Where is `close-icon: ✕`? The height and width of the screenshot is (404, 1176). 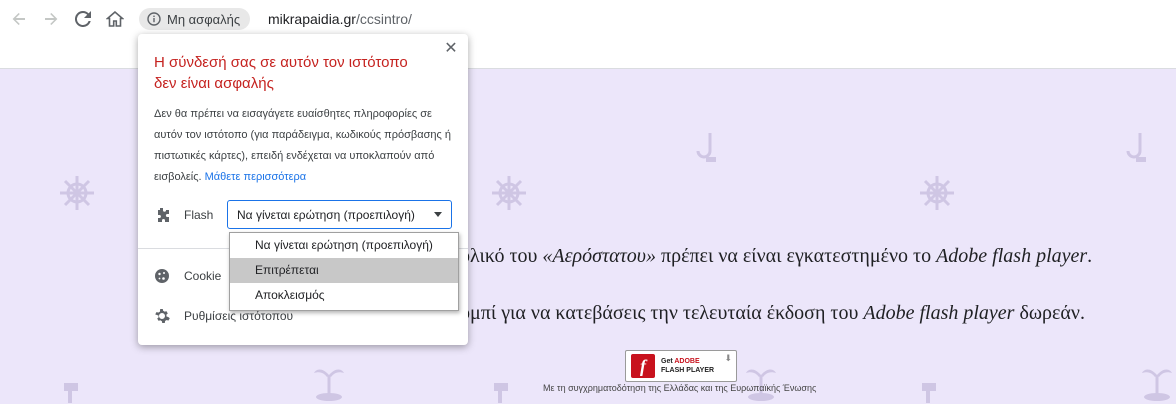 close-icon: ✕ is located at coordinates (451, 49).